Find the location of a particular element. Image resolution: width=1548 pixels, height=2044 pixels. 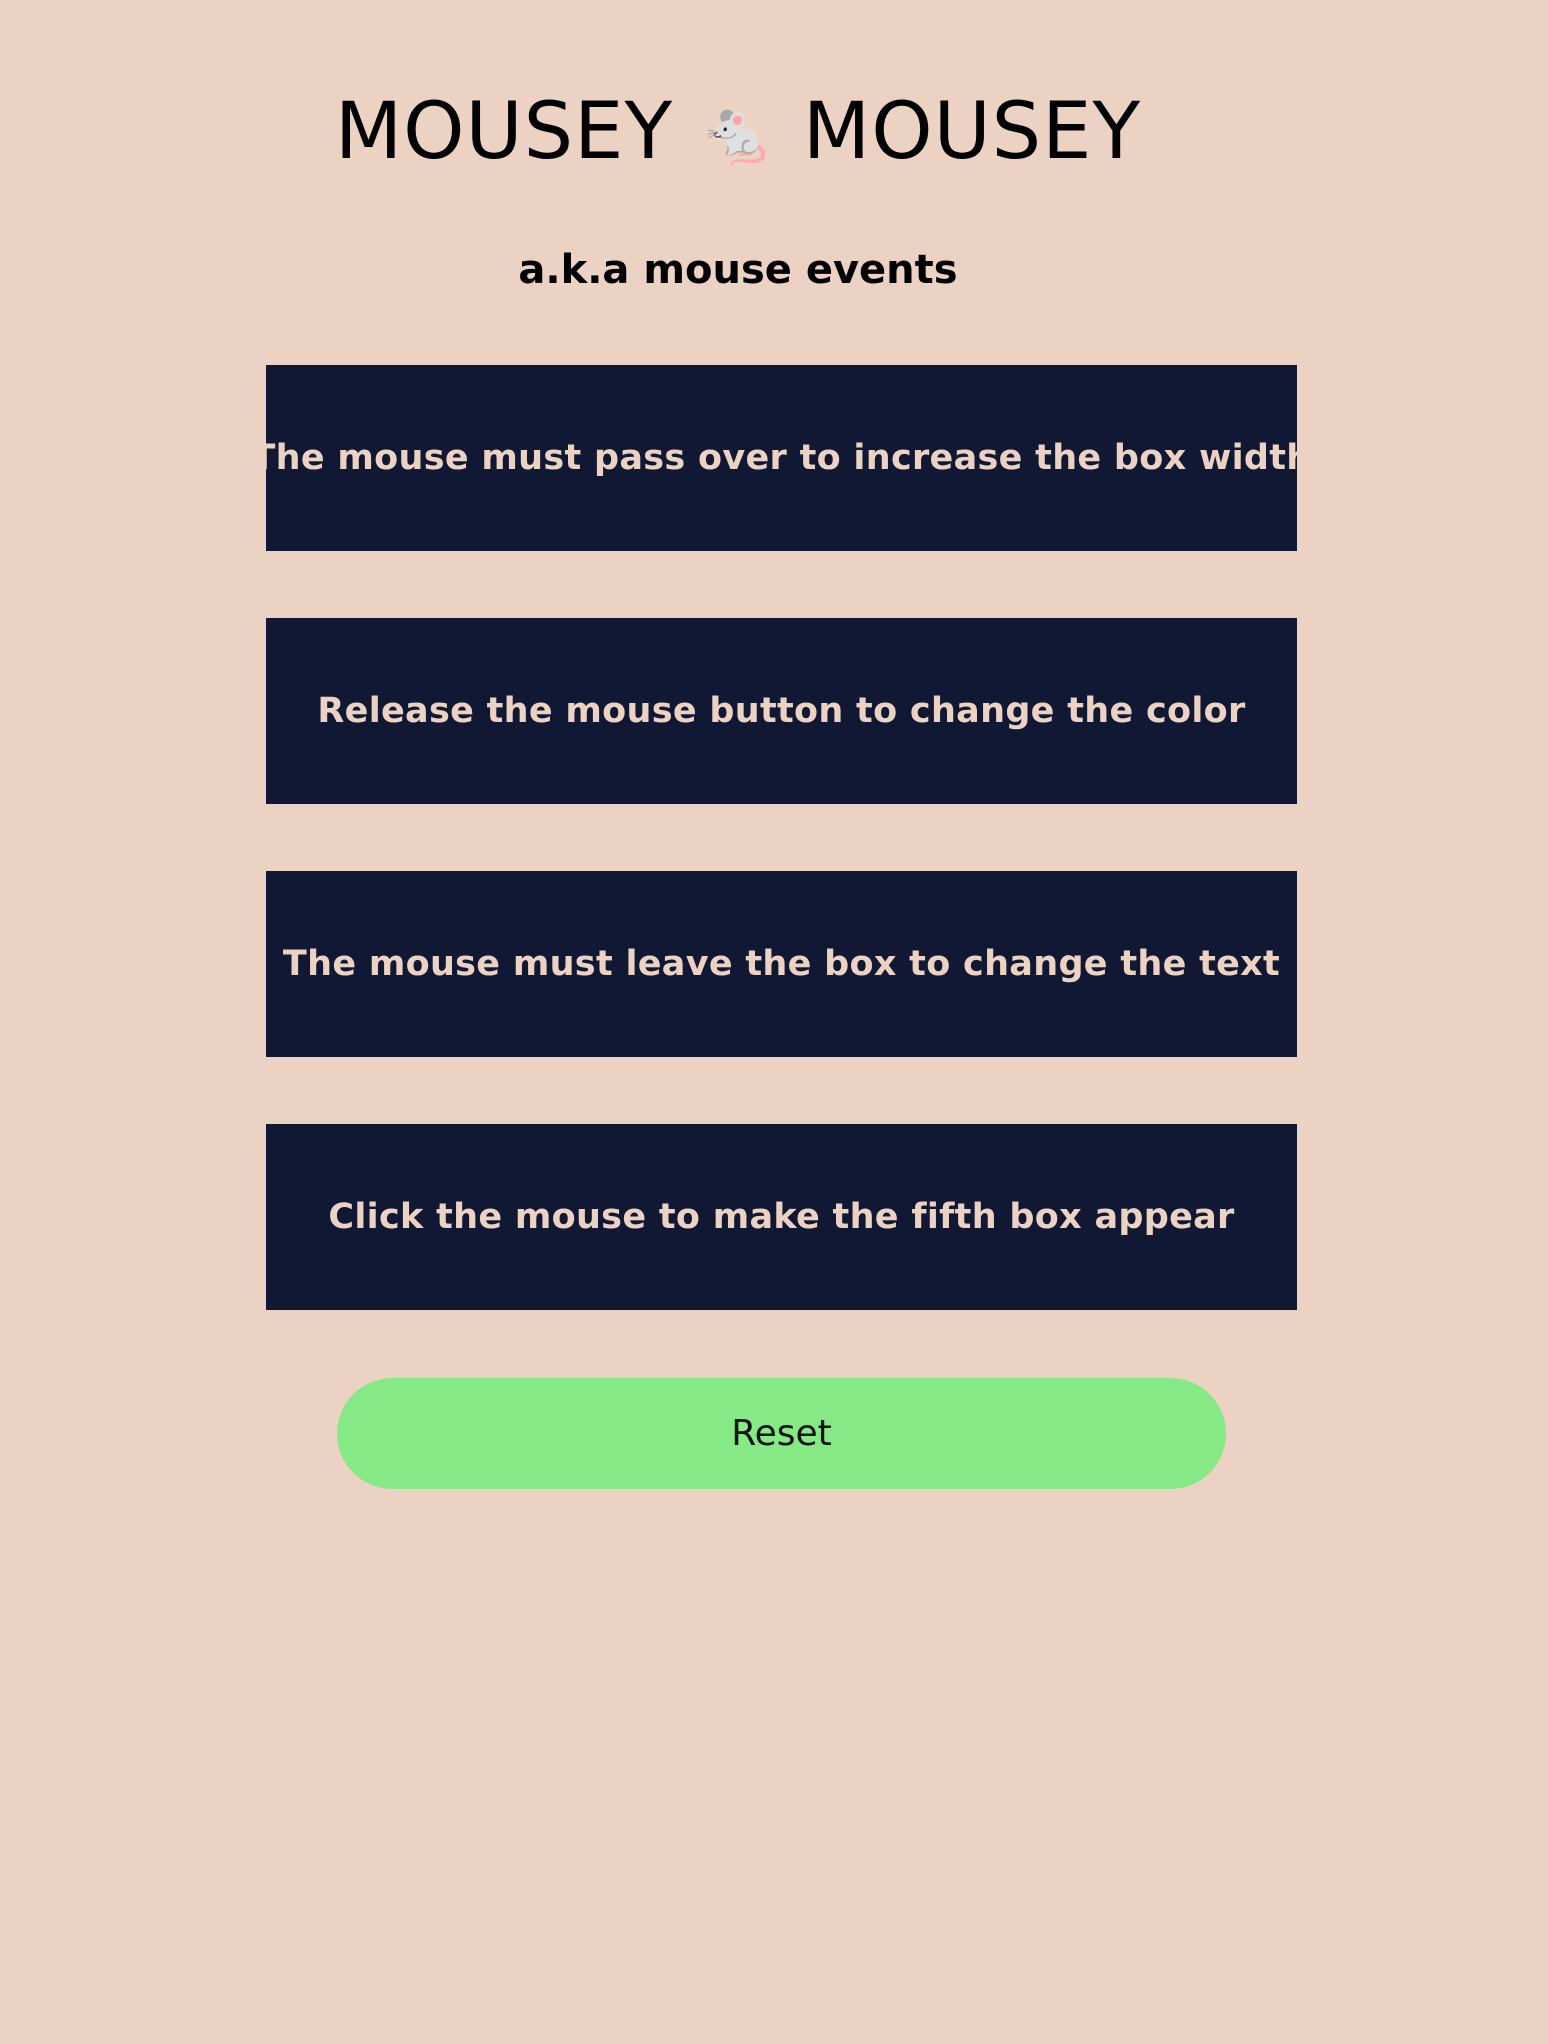

page-title-right: MOUSEY is located at coordinates (972, 132).